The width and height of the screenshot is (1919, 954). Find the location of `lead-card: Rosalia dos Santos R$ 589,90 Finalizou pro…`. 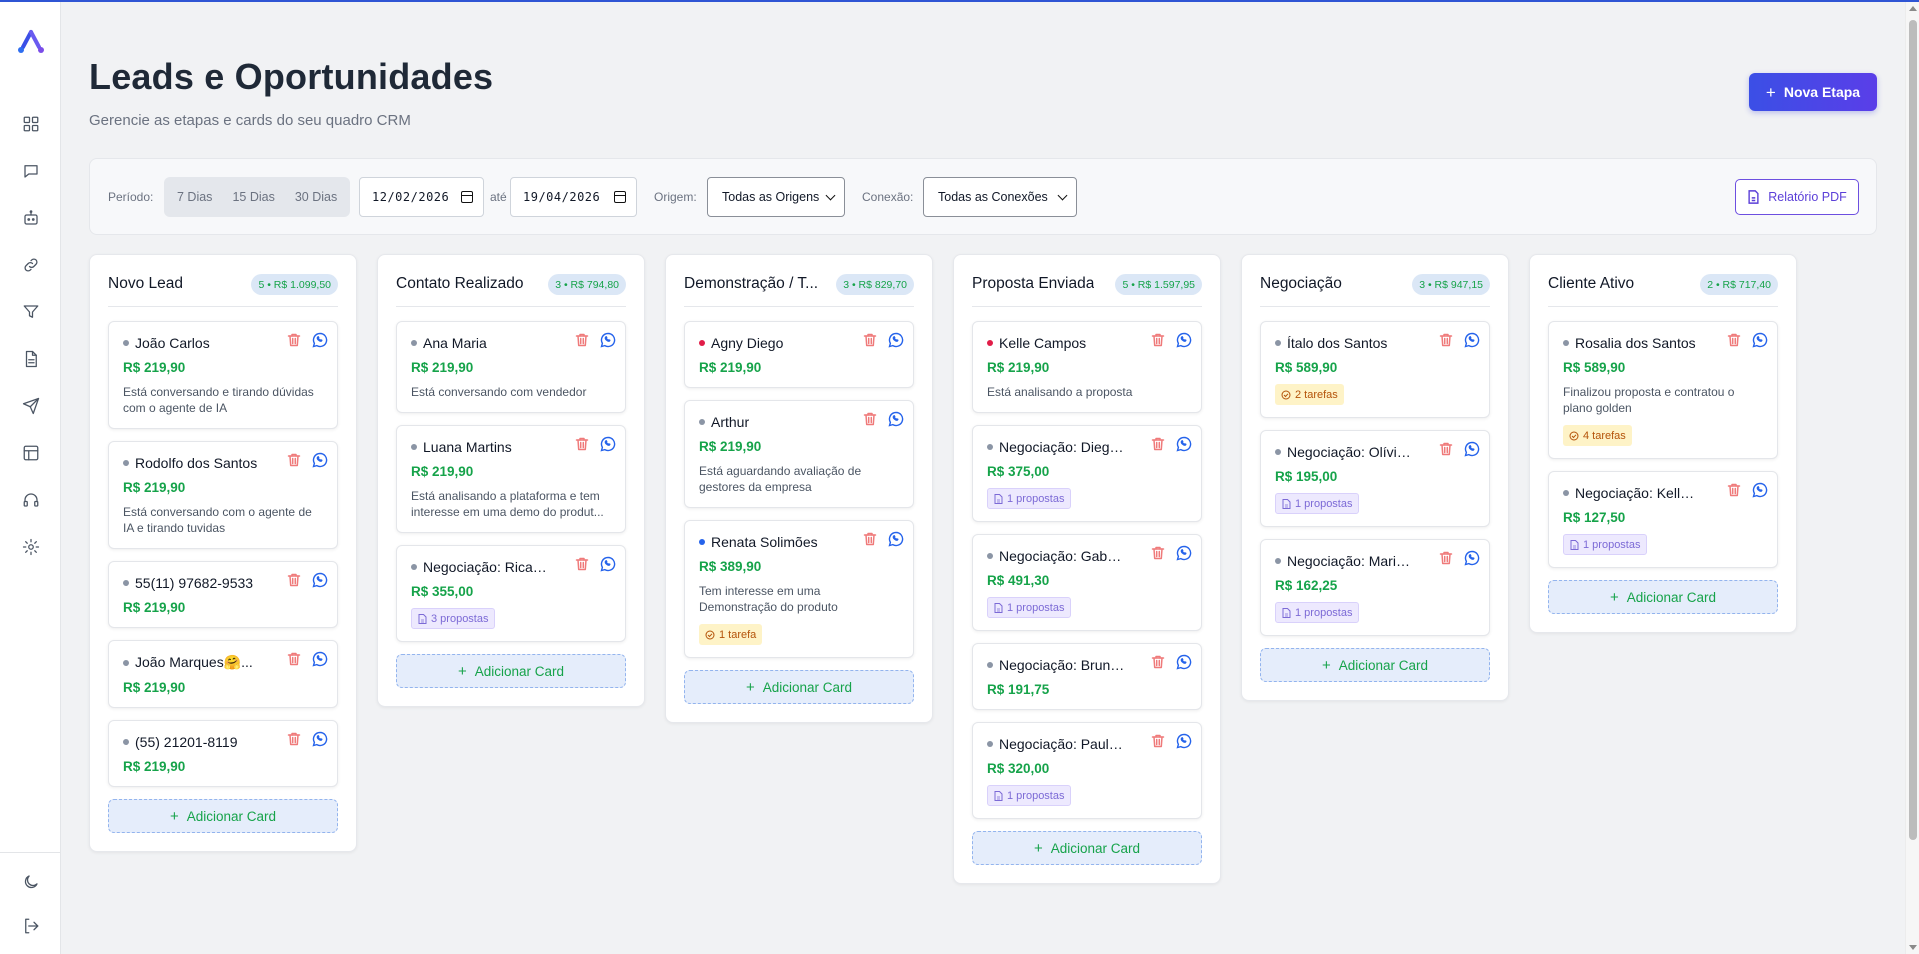

lead-card: Rosalia dos Santos R$ 589,90 Finalizou pro… is located at coordinates (1663, 390).